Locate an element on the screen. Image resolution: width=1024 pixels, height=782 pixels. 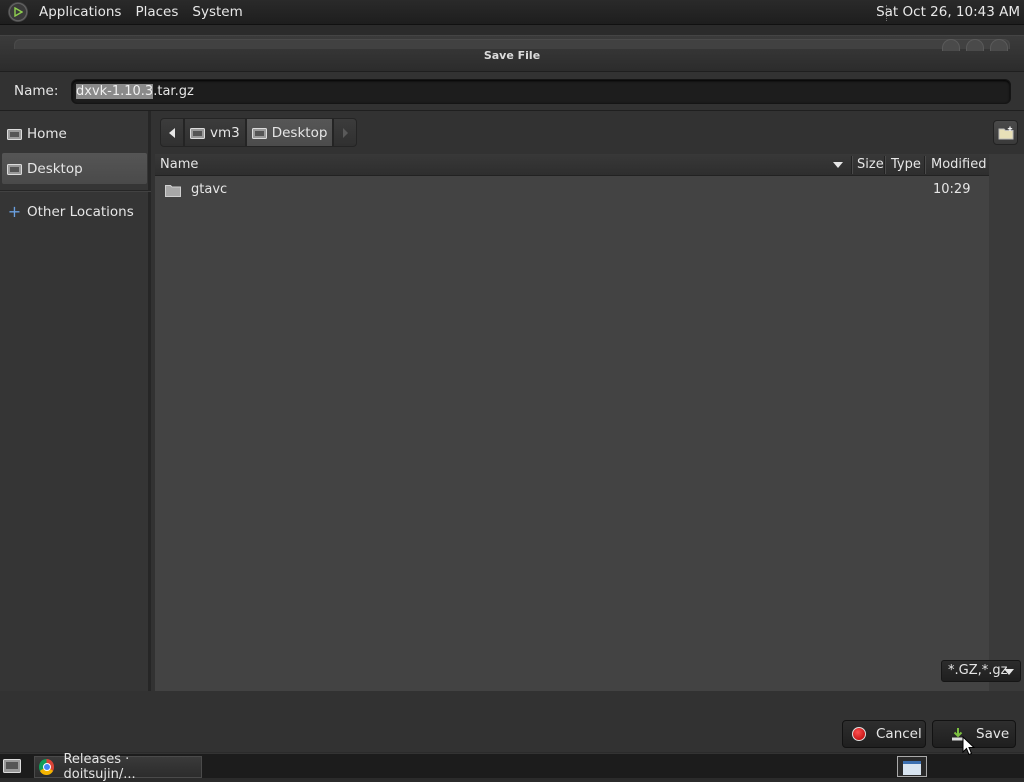
cancel-button-label: Cancel is located at coordinates (899, 734).